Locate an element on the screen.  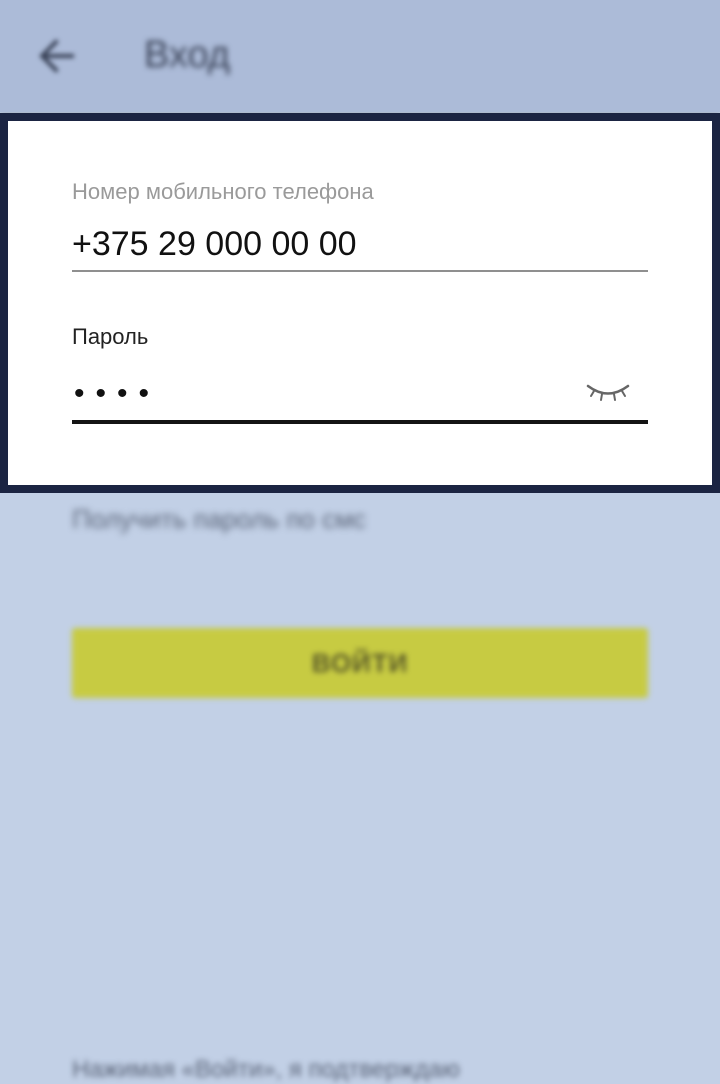
app-bar: Вход is located at coordinates (360, 56).